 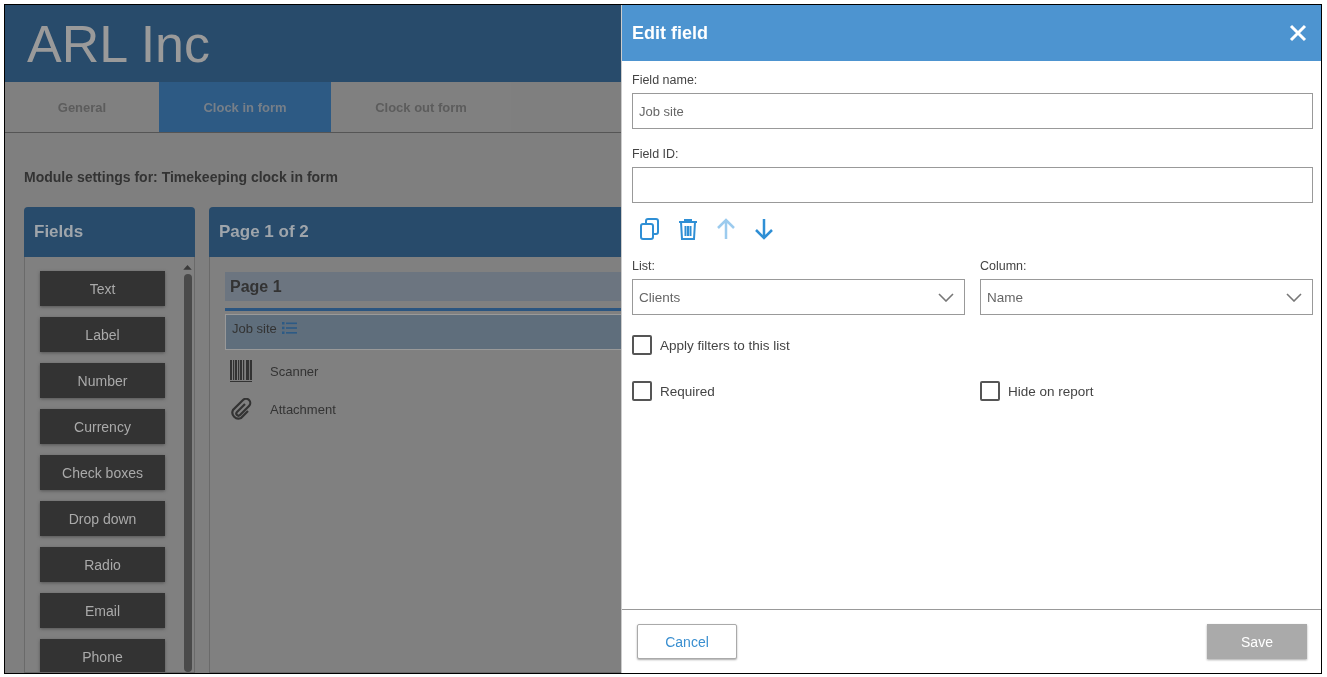 I want to click on panel-title: Fields, so click(x=59, y=232).